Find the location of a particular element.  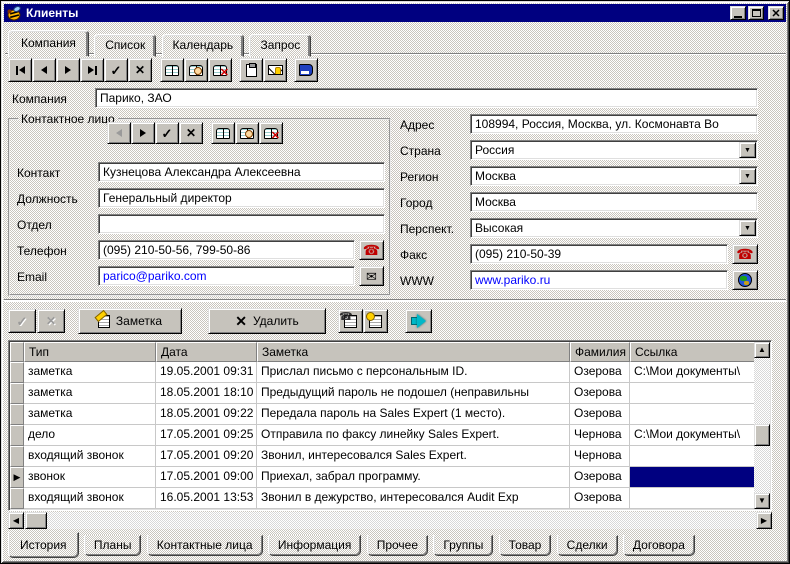

new-card-button is located at coordinates (196, 70).